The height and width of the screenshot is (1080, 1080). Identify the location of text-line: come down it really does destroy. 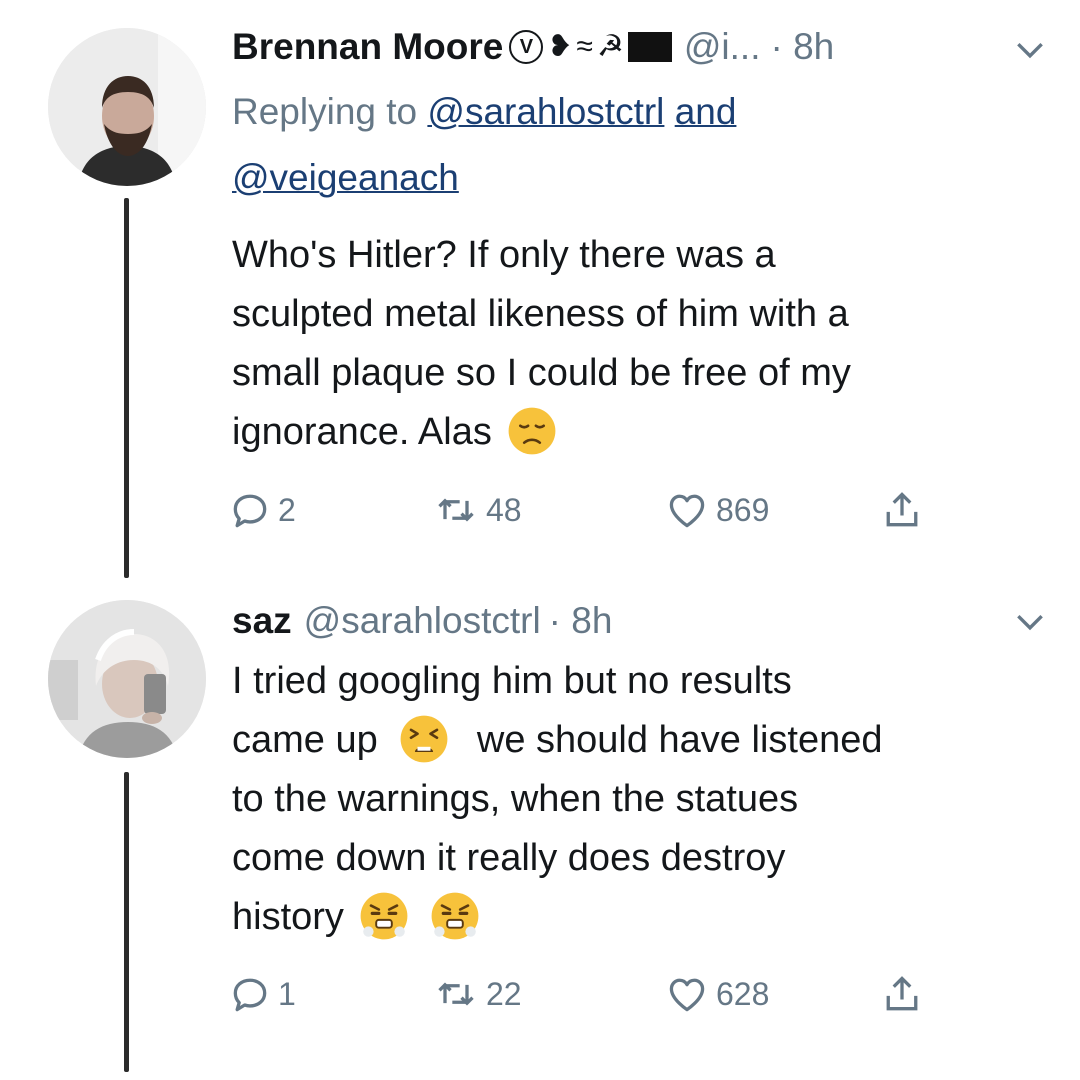
(509, 858).